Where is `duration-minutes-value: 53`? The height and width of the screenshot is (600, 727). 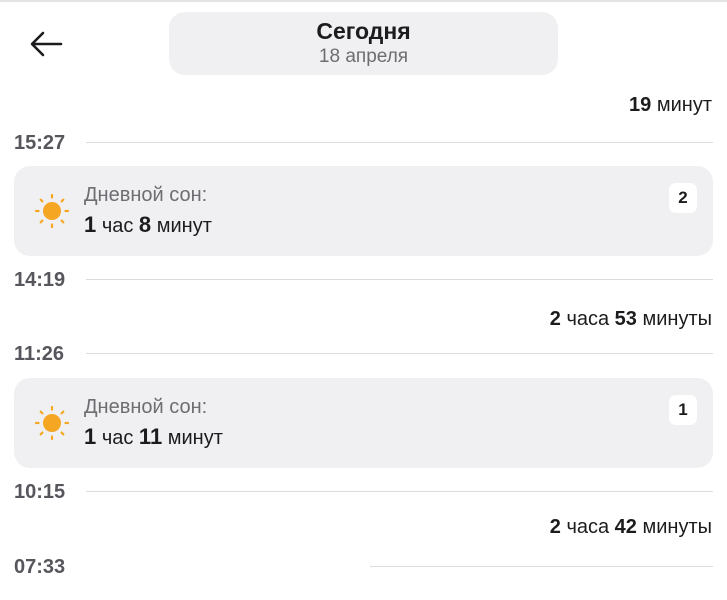
duration-minutes-value: 53 is located at coordinates (625, 319).